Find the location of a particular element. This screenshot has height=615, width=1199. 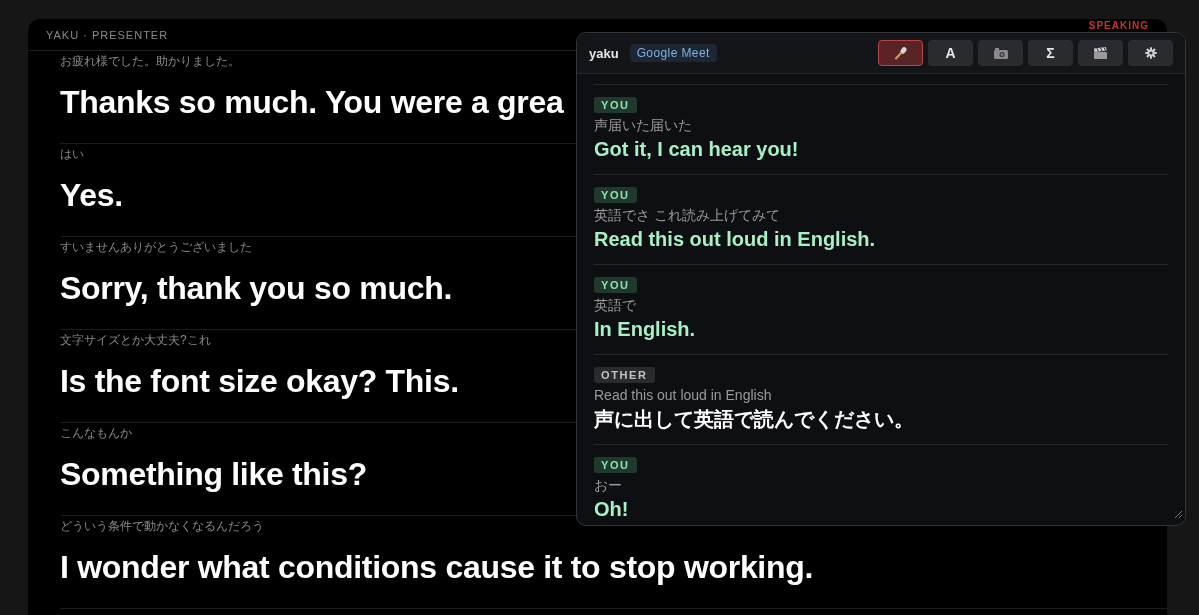

clapperboard-button is located at coordinates (1100, 53).